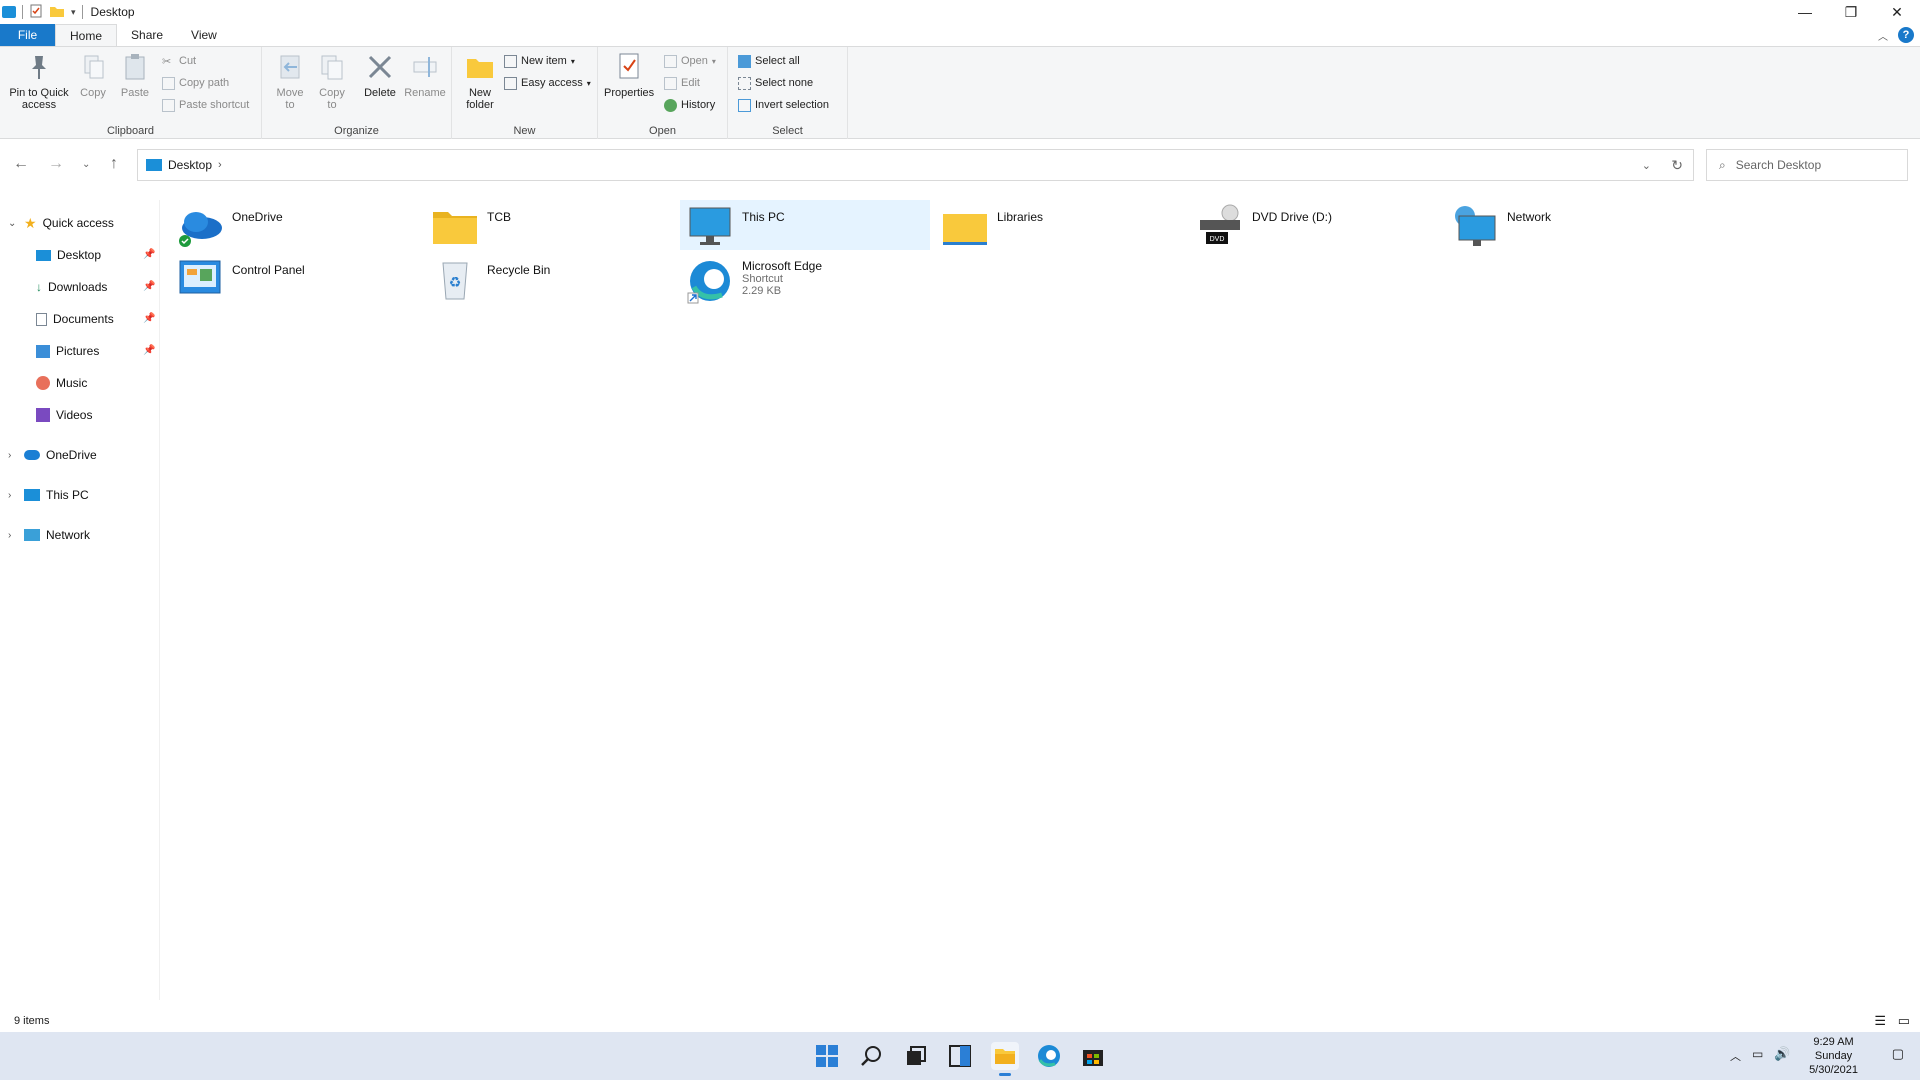  What do you see at coordinates (204, 35) in the screenshot?
I see `tab-view: View` at bounding box center [204, 35].